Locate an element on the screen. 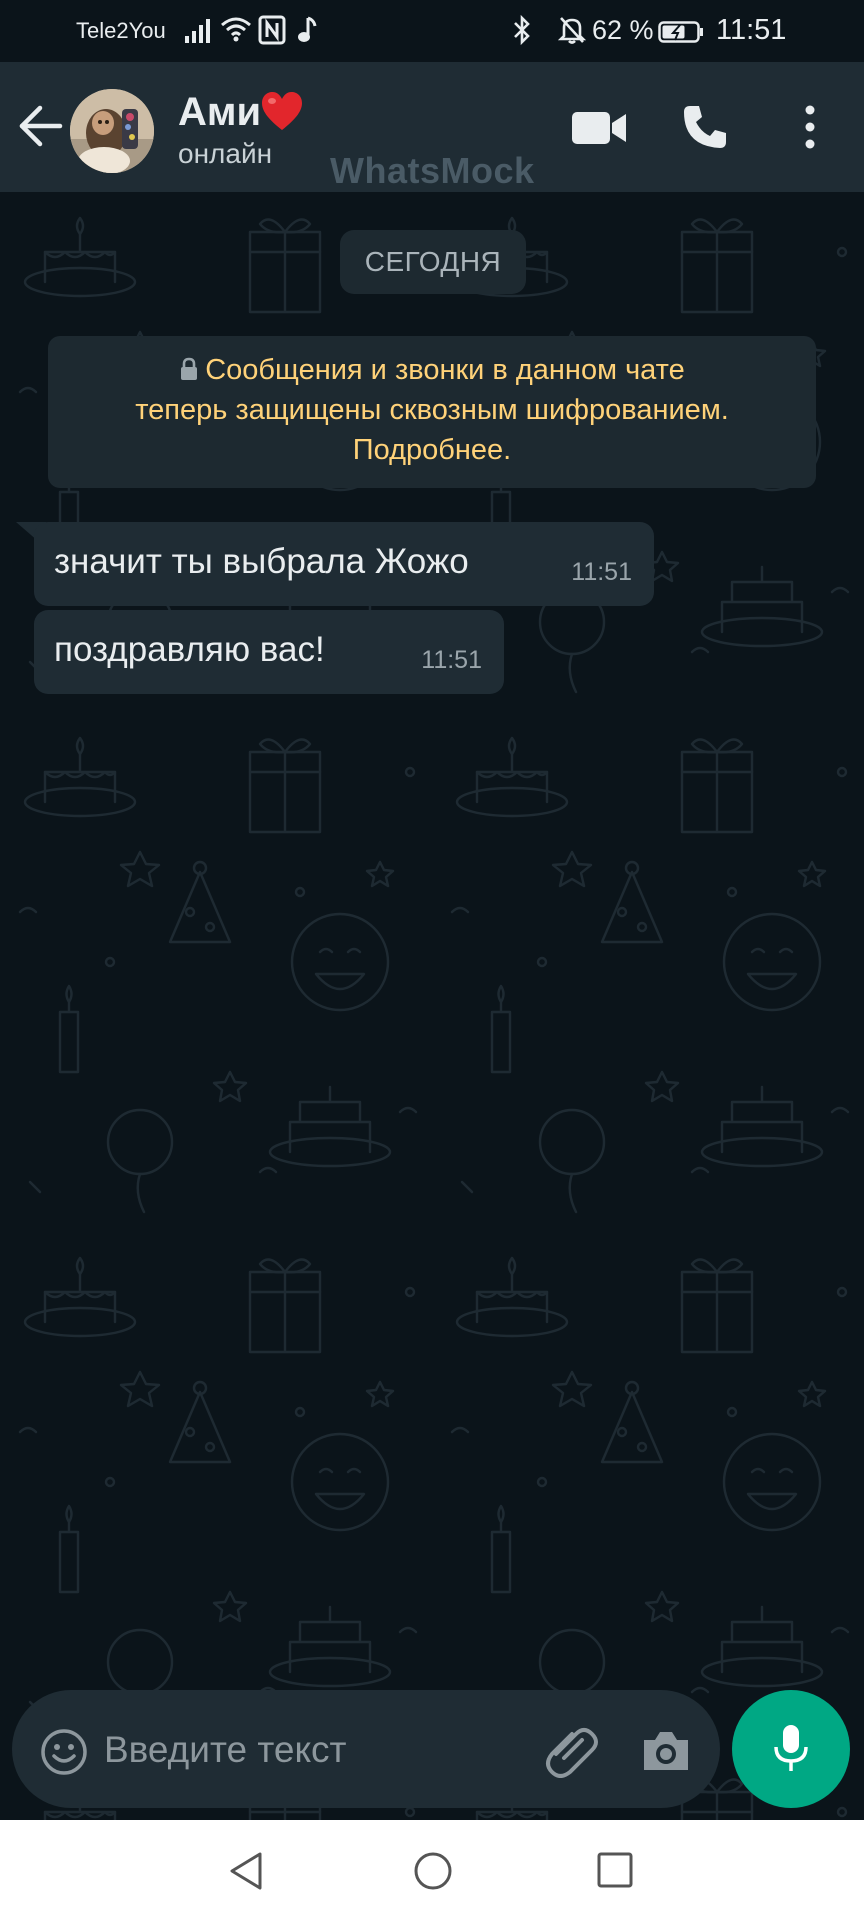 Image resolution: width=864 pixels, height=1920 pixels. encryption-learn-more-link: Подробнее. is located at coordinates (432, 450).